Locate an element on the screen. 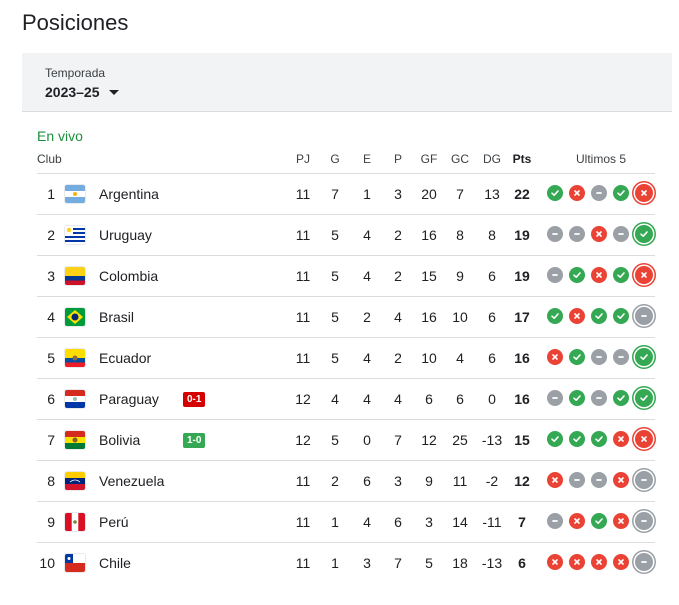  table-row: 3 Colombia 11 5 4 2 15 9 6 19 is located at coordinates (346, 276).